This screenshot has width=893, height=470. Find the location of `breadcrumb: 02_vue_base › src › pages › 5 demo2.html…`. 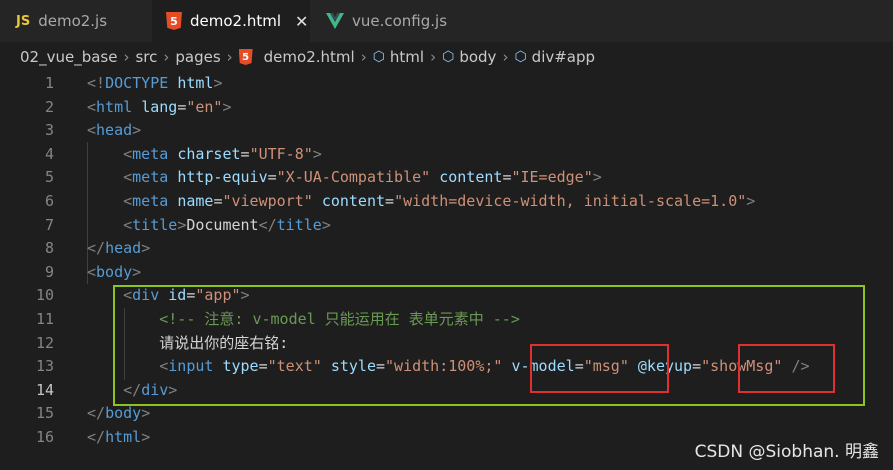

breadcrumb: 02_vue_base › src › pages › 5 demo2.html… is located at coordinates (446, 57).